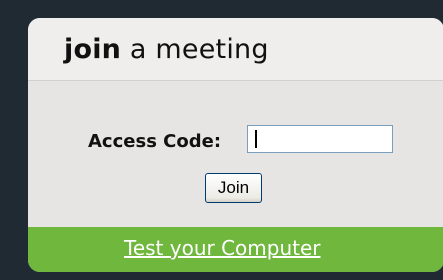 This screenshot has height=280, width=443. Describe the element at coordinates (256, 139) in the screenshot. I see `text-caret` at that location.